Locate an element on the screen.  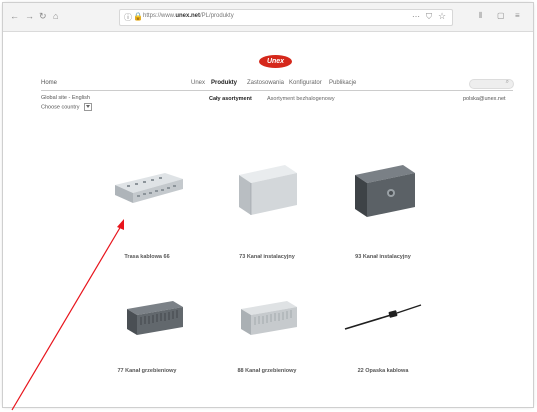
annotation-arrow is located at coordinates (67, 315).